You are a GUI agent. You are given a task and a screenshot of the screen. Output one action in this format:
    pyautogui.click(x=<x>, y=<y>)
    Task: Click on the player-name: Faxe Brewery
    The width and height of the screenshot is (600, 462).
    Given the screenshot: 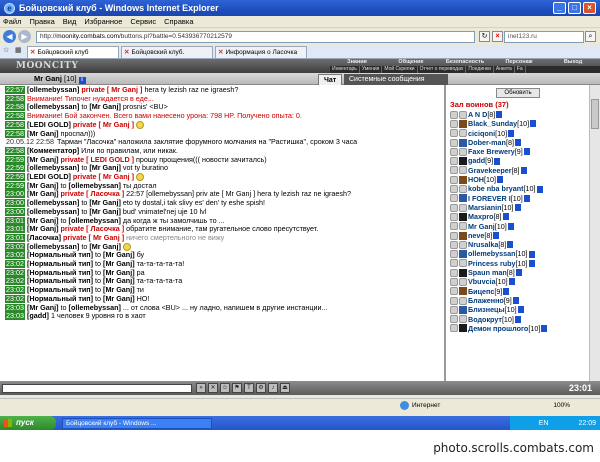 What is the action you would take?
    pyautogui.click(x=491, y=151)
    